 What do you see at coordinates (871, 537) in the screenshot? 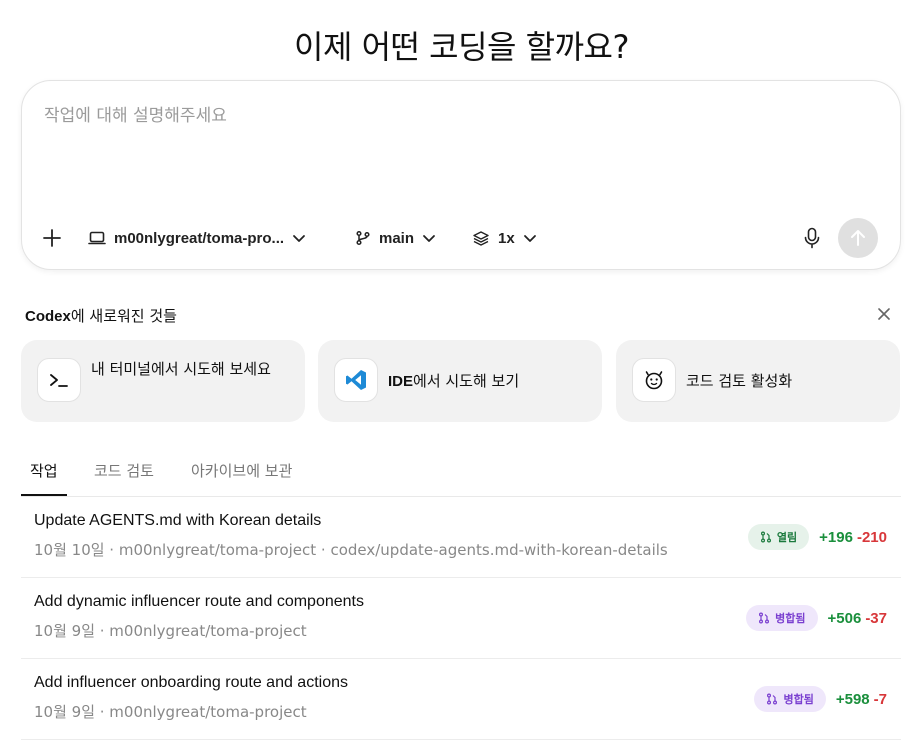
I see `deletions-count: -210` at bounding box center [871, 537].